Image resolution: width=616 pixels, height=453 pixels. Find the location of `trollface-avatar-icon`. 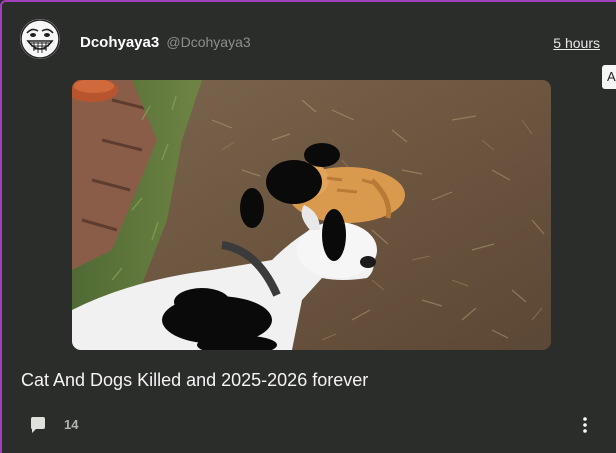

trollface-avatar-icon is located at coordinates (40, 39).